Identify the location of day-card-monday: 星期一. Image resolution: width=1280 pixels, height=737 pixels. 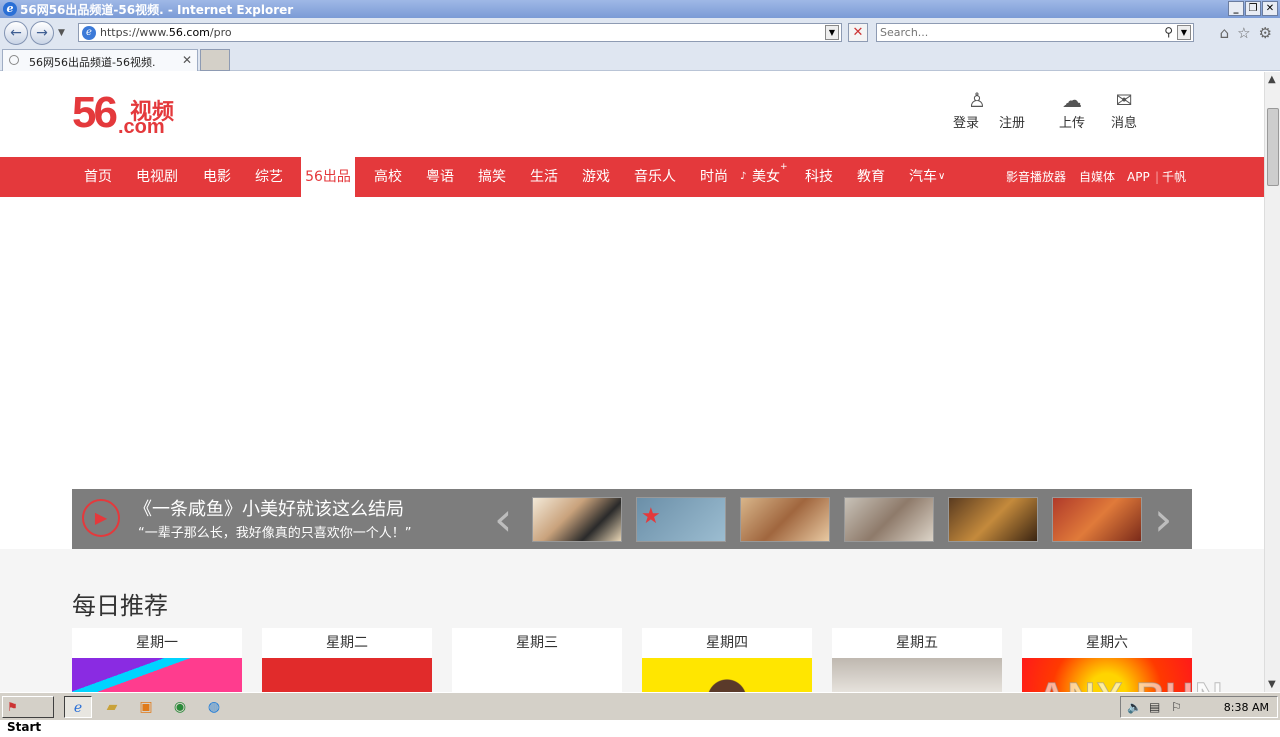
(157, 660).